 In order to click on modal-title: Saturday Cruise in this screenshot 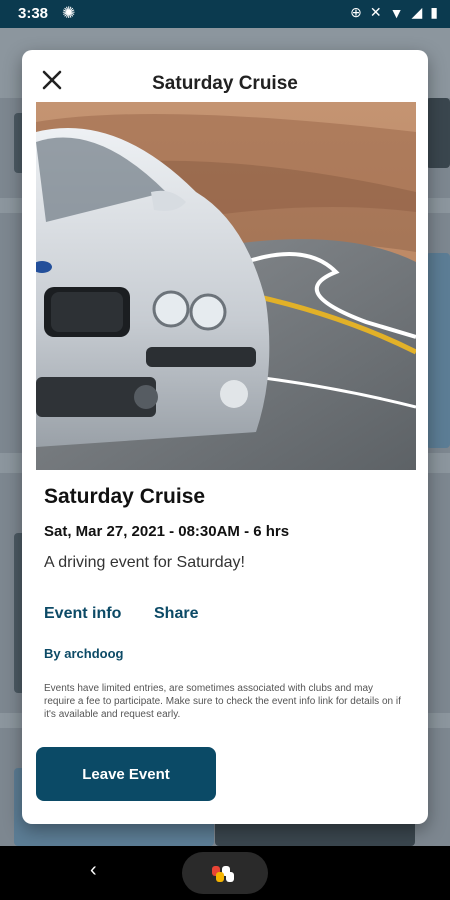, I will do `click(225, 83)`.